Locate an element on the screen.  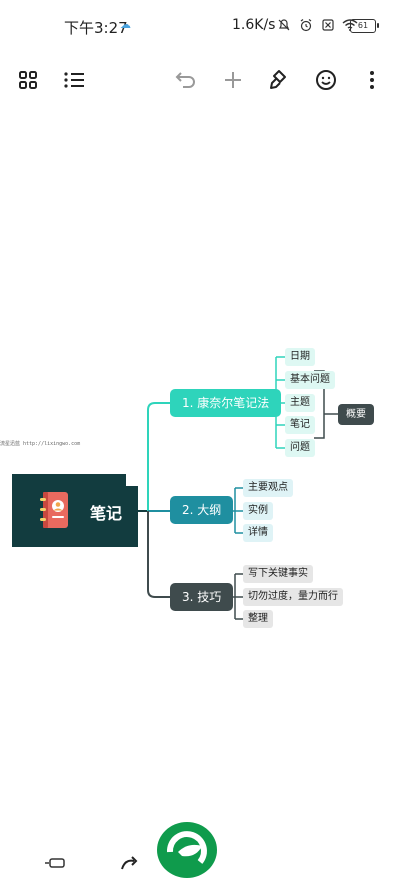
page-fold-corner is located at coordinates (132, 480).